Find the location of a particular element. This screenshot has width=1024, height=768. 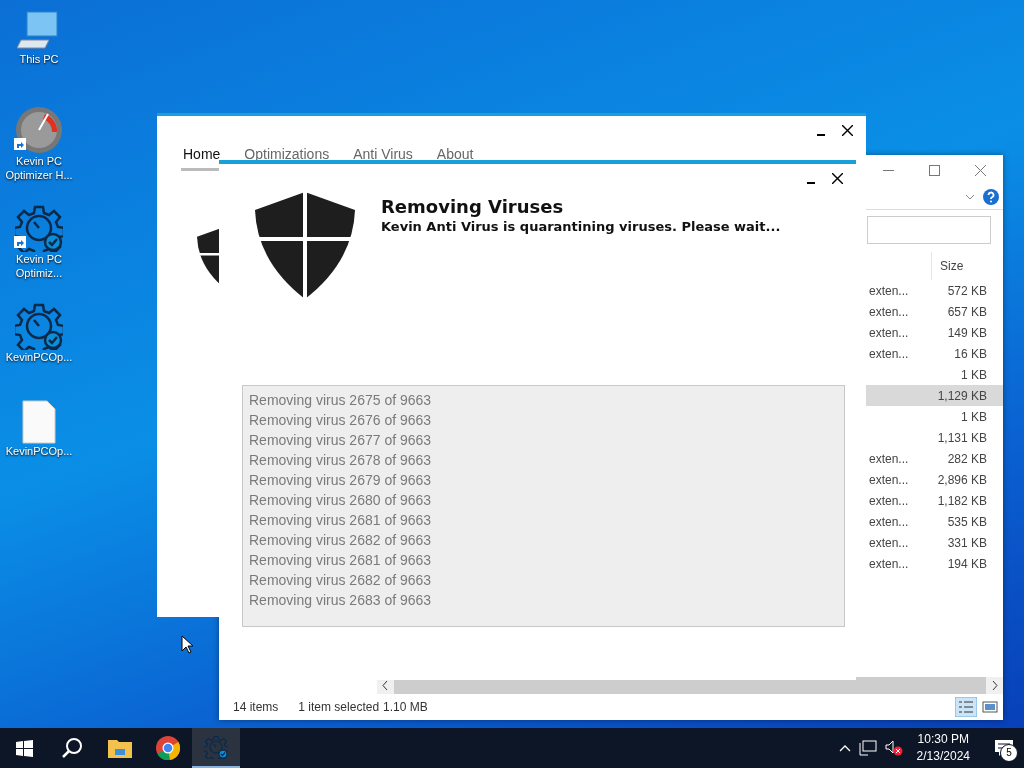

table-cell-text: 1,182 KB is located at coordinates (961, 500).